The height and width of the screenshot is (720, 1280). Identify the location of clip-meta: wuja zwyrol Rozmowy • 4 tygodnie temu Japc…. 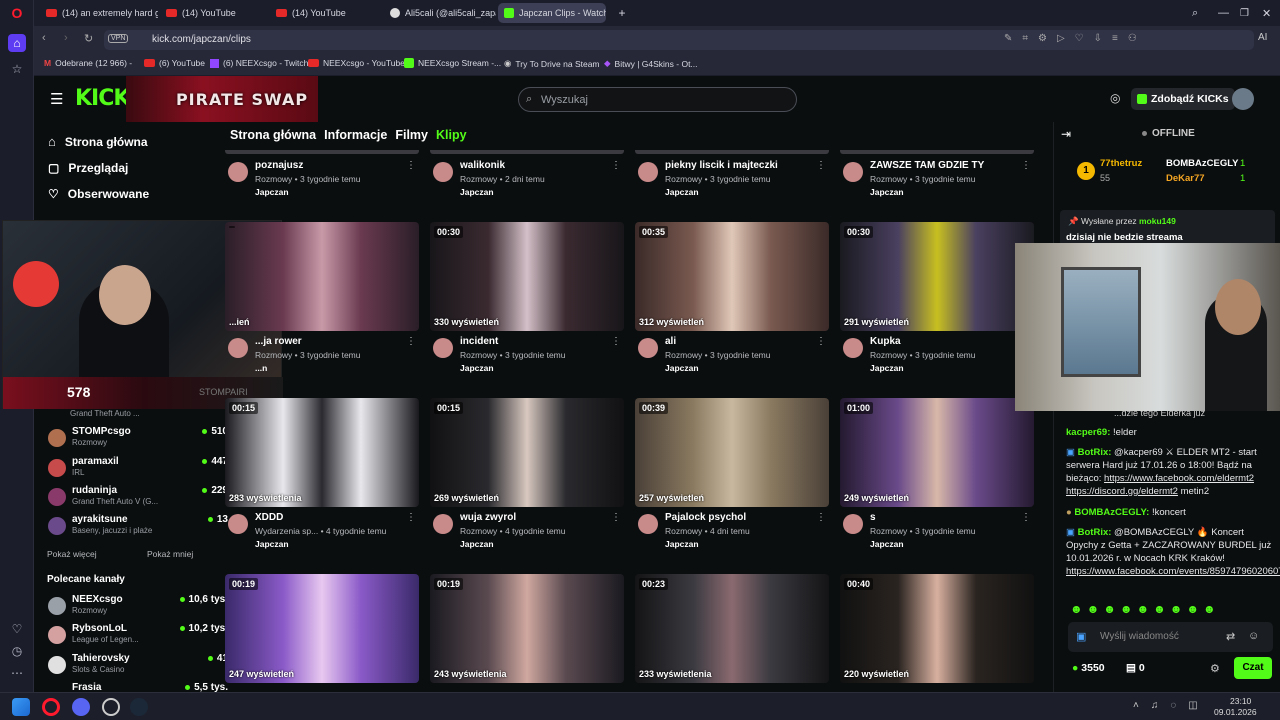
(533, 532).